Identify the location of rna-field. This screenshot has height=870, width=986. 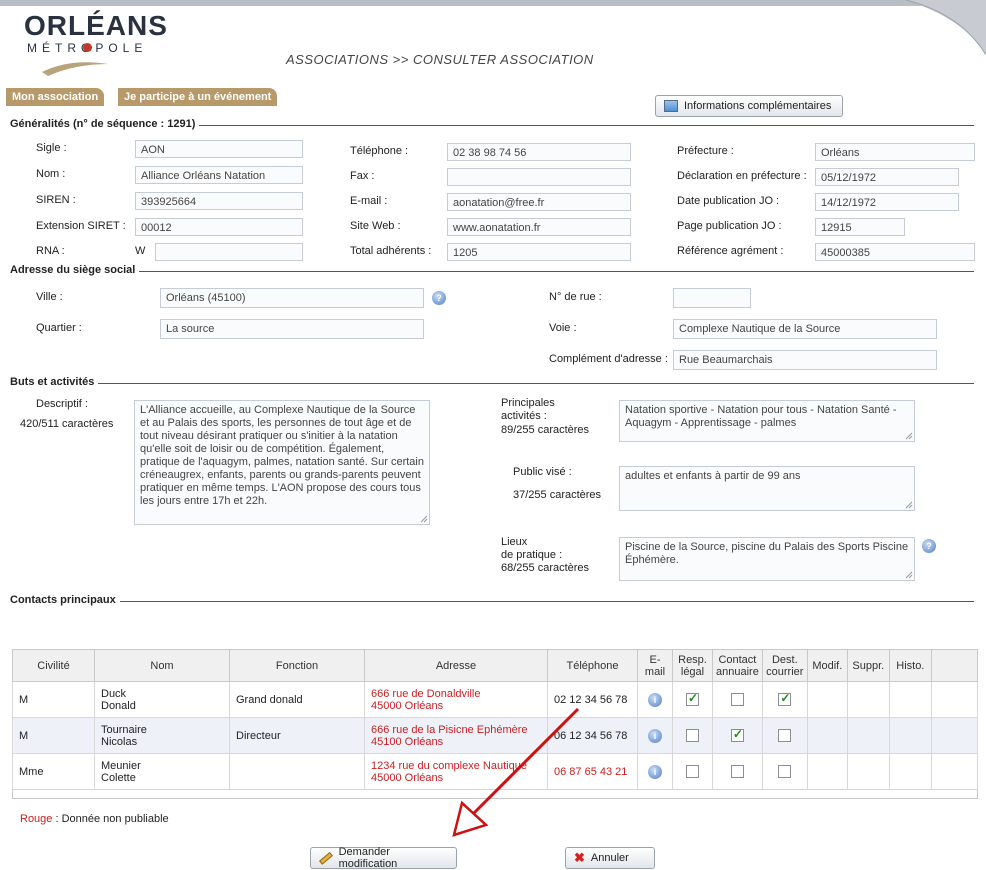
(229, 252).